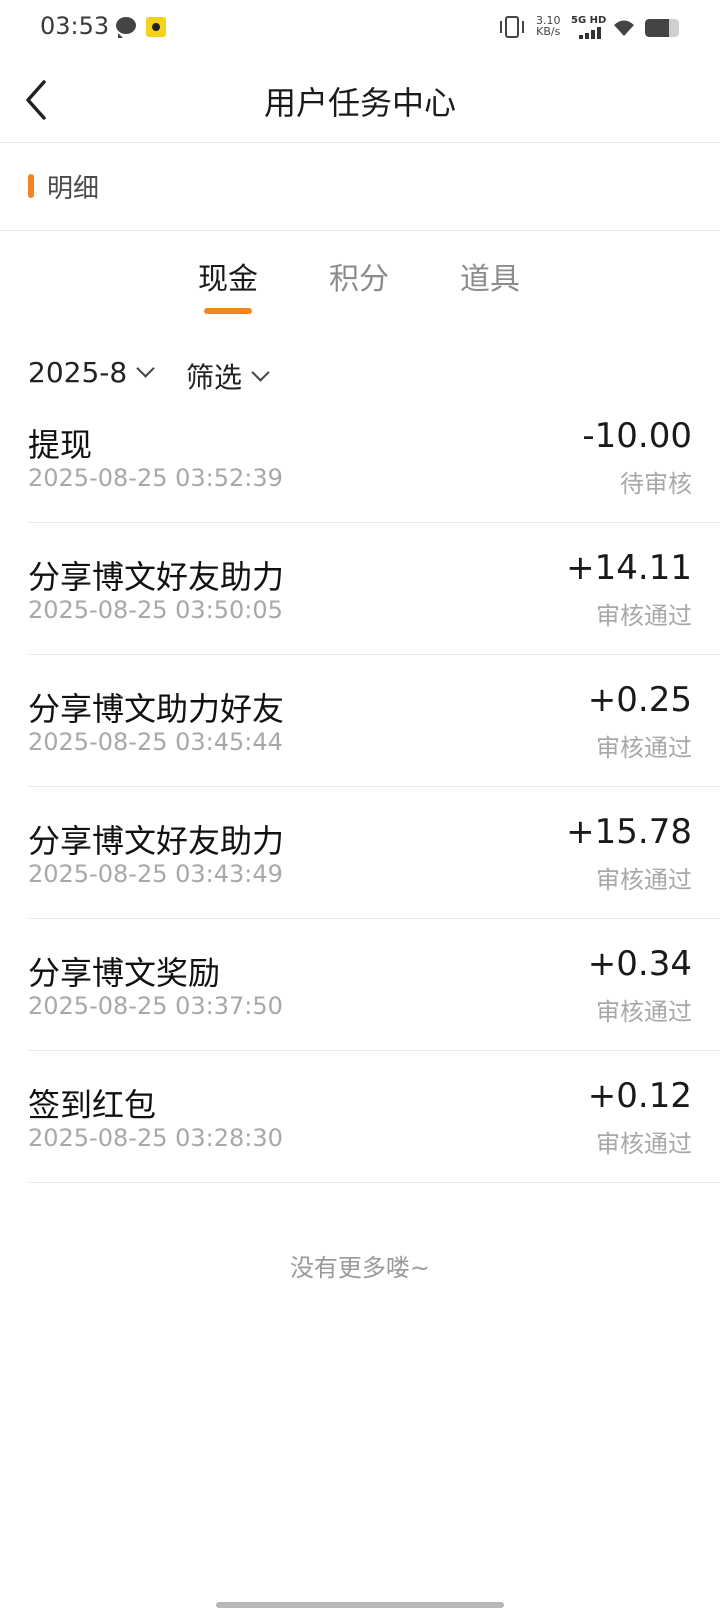 This screenshot has height=1612, width=720. Describe the element at coordinates (639, 700) in the screenshot. I see `record-amount: +0.25` at that location.